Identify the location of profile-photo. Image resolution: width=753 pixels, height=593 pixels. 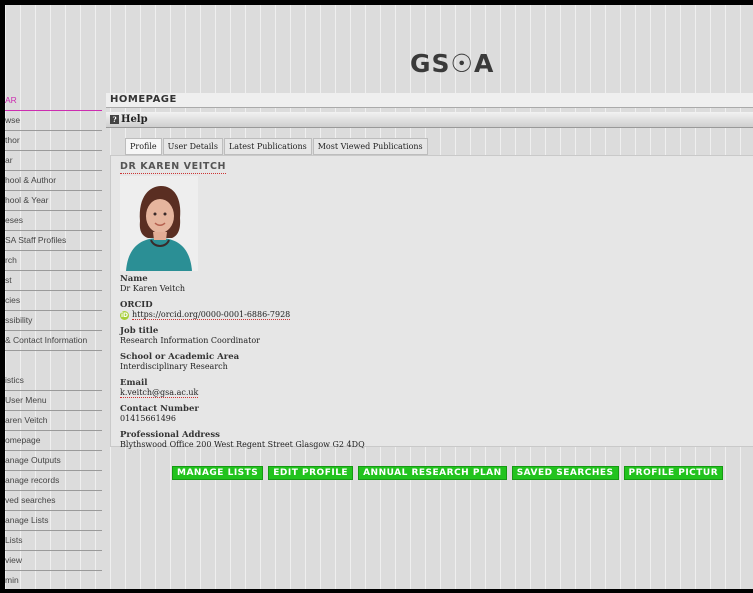
(159, 223).